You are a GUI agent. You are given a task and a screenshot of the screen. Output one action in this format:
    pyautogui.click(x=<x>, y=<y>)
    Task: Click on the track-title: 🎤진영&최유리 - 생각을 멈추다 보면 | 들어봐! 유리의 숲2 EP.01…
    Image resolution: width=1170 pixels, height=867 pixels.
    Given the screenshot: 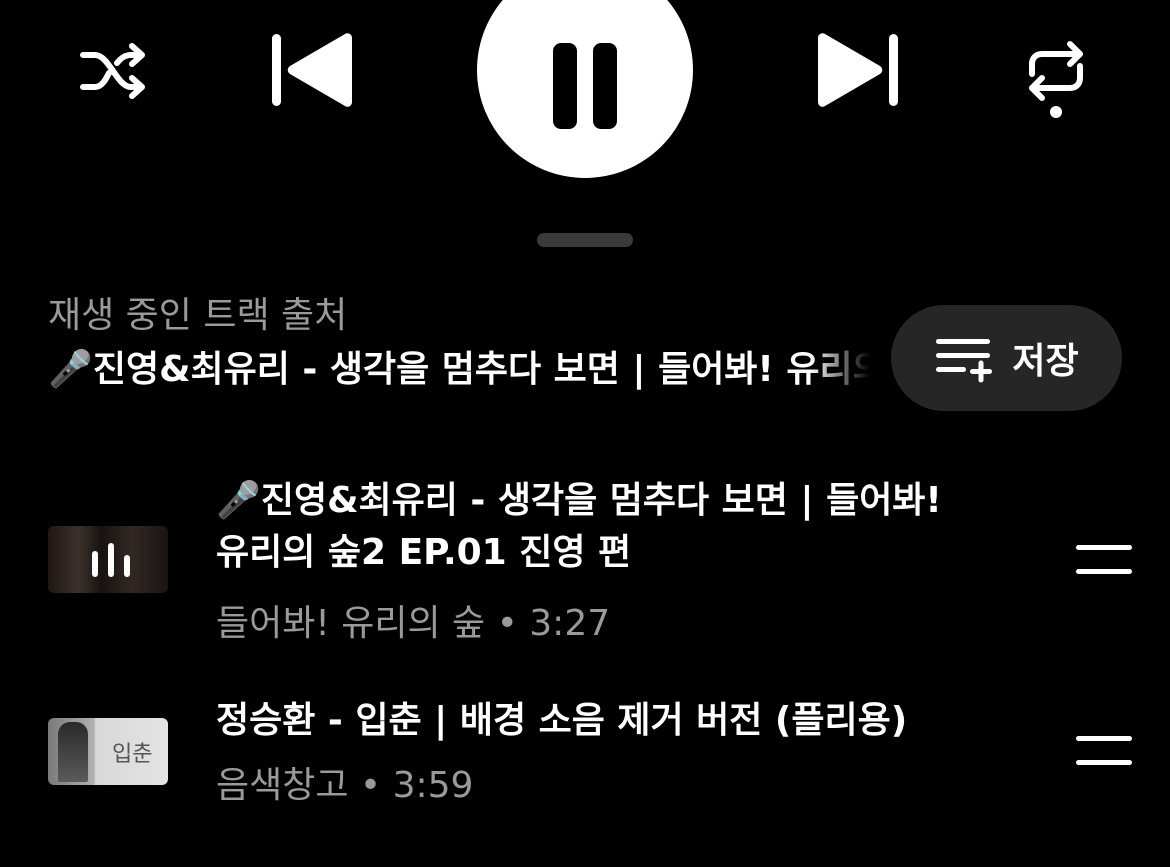 What is the action you would take?
    pyautogui.click(x=579, y=526)
    